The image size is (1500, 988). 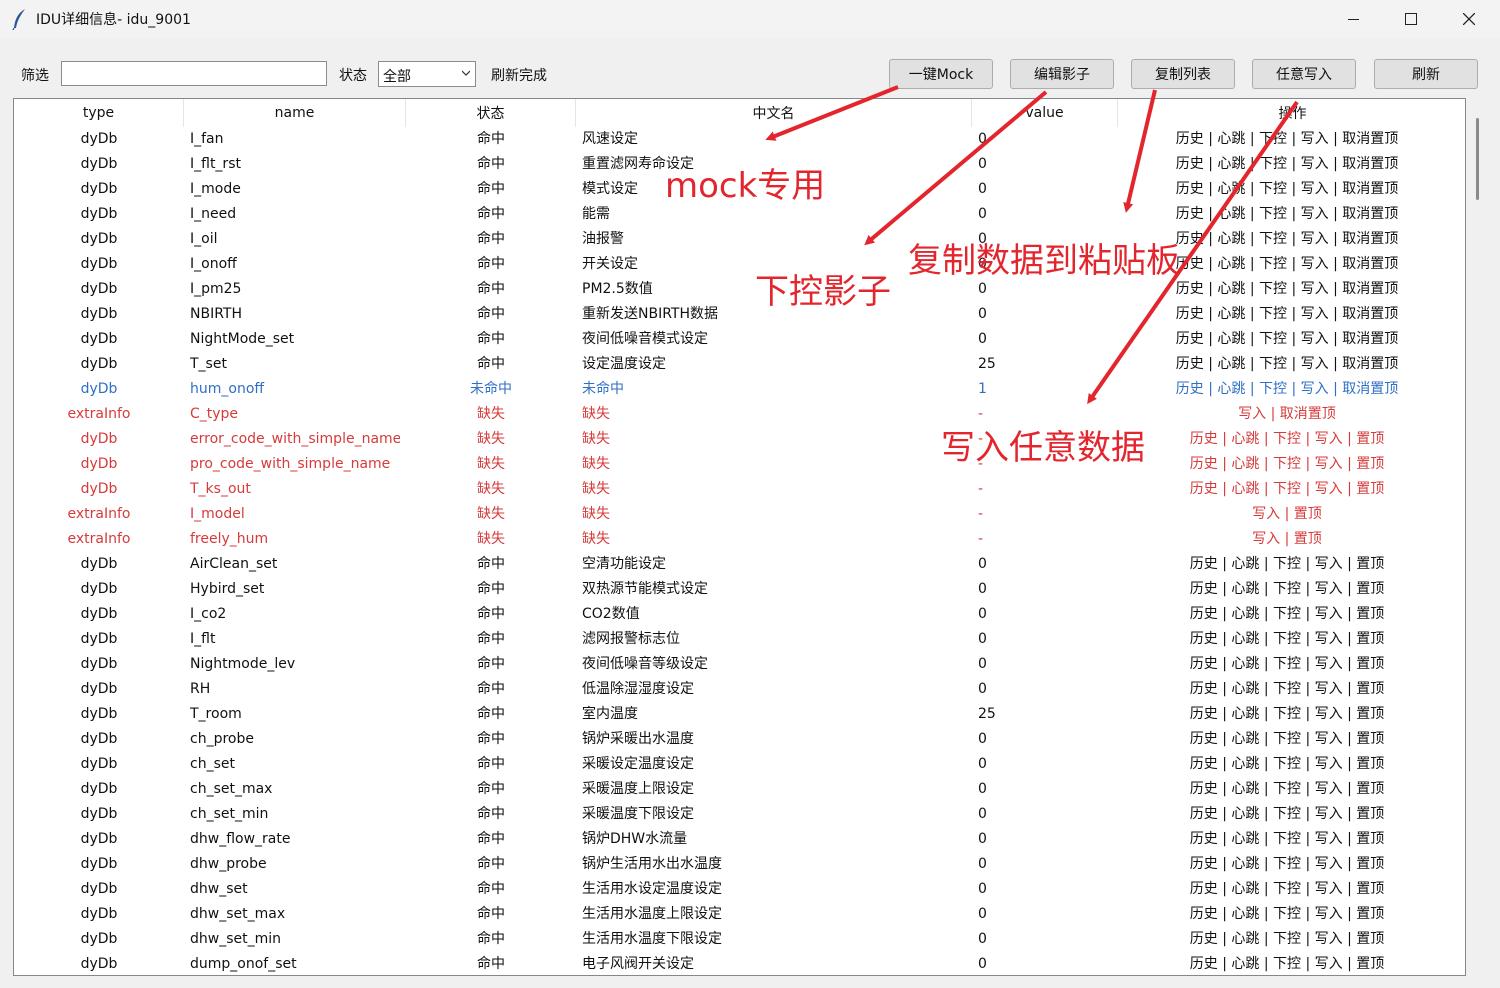 What do you see at coordinates (213, 214) in the screenshot?
I see `cell-name: I_need` at bounding box center [213, 214].